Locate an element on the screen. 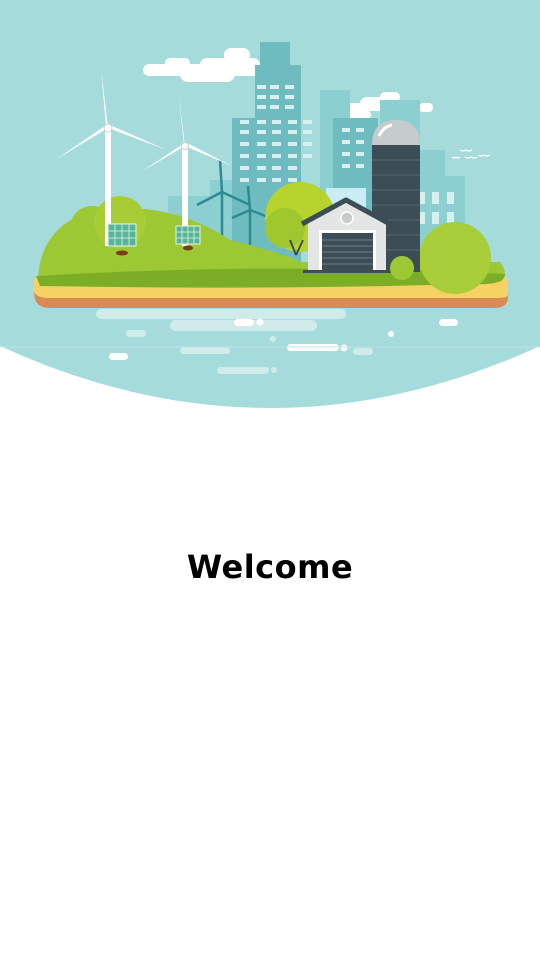 Image resolution: width=540 pixels, height=960 pixels. welcome-title: Welcome is located at coordinates (270, 567).